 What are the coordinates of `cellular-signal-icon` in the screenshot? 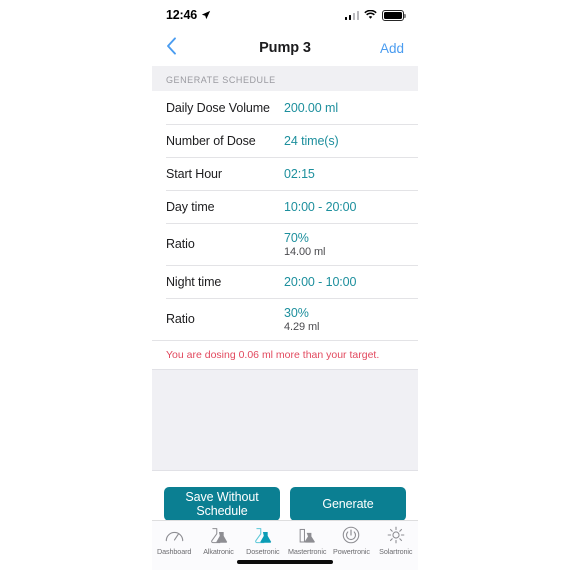 It's located at (351, 15).